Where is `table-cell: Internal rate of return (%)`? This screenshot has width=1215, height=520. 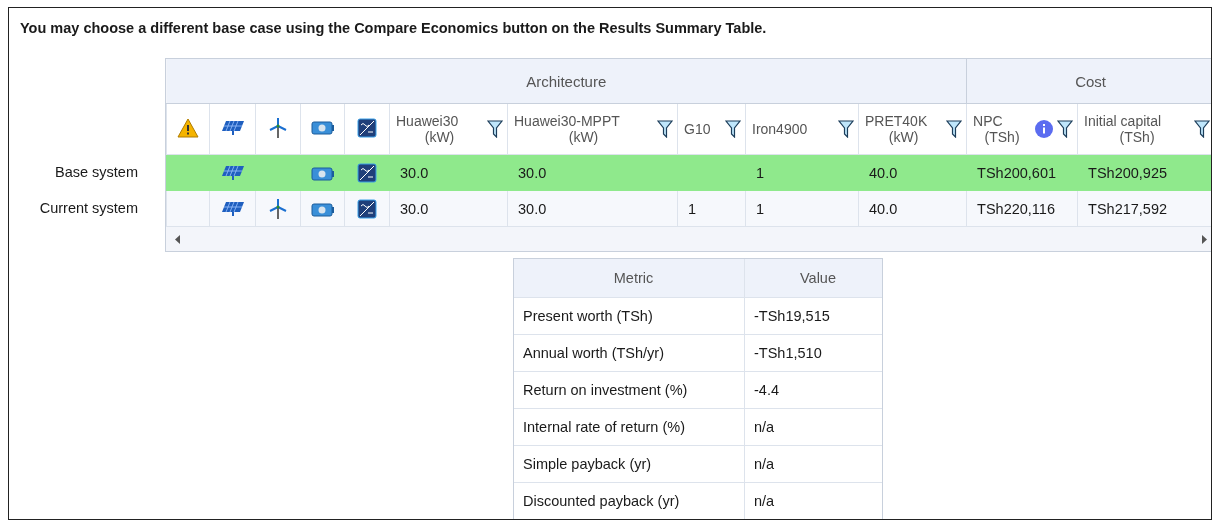 table-cell: Internal rate of return (%) is located at coordinates (629, 427).